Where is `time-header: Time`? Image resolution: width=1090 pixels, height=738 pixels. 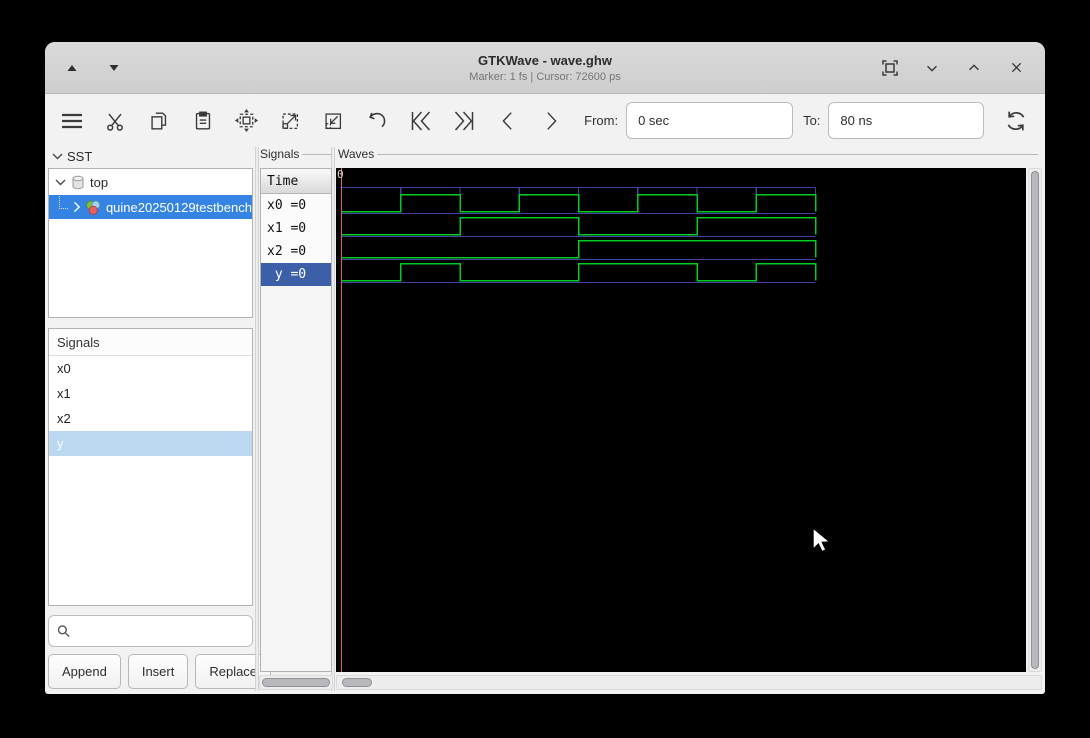 time-header: Time is located at coordinates (296, 181).